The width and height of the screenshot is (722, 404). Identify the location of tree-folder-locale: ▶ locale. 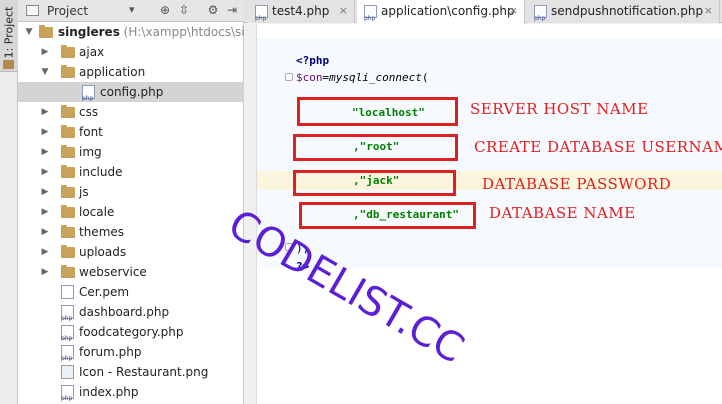
(131, 212).